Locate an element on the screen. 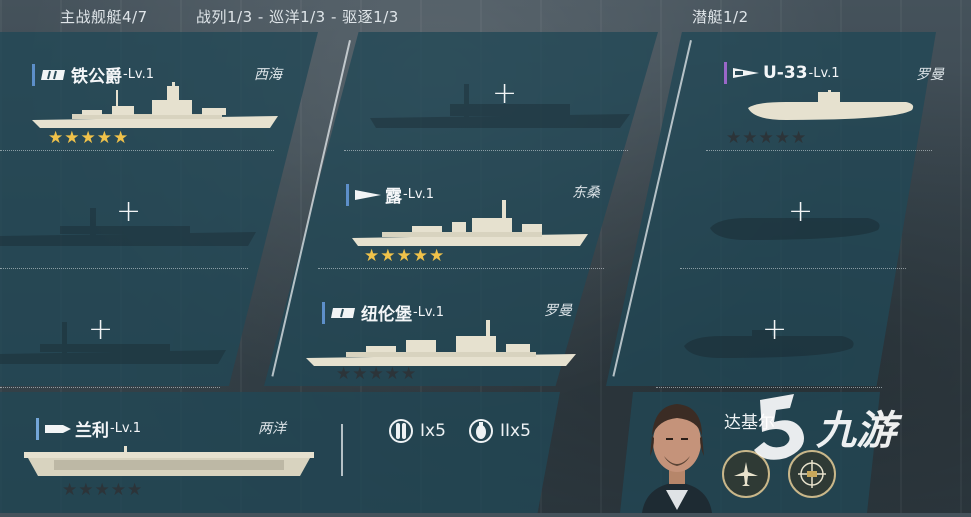 This screenshot has height=517, width=971. class-count-header: 战列1/3 - 巡洋1/3 - 驱逐1/3 is located at coordinates (297, 17).